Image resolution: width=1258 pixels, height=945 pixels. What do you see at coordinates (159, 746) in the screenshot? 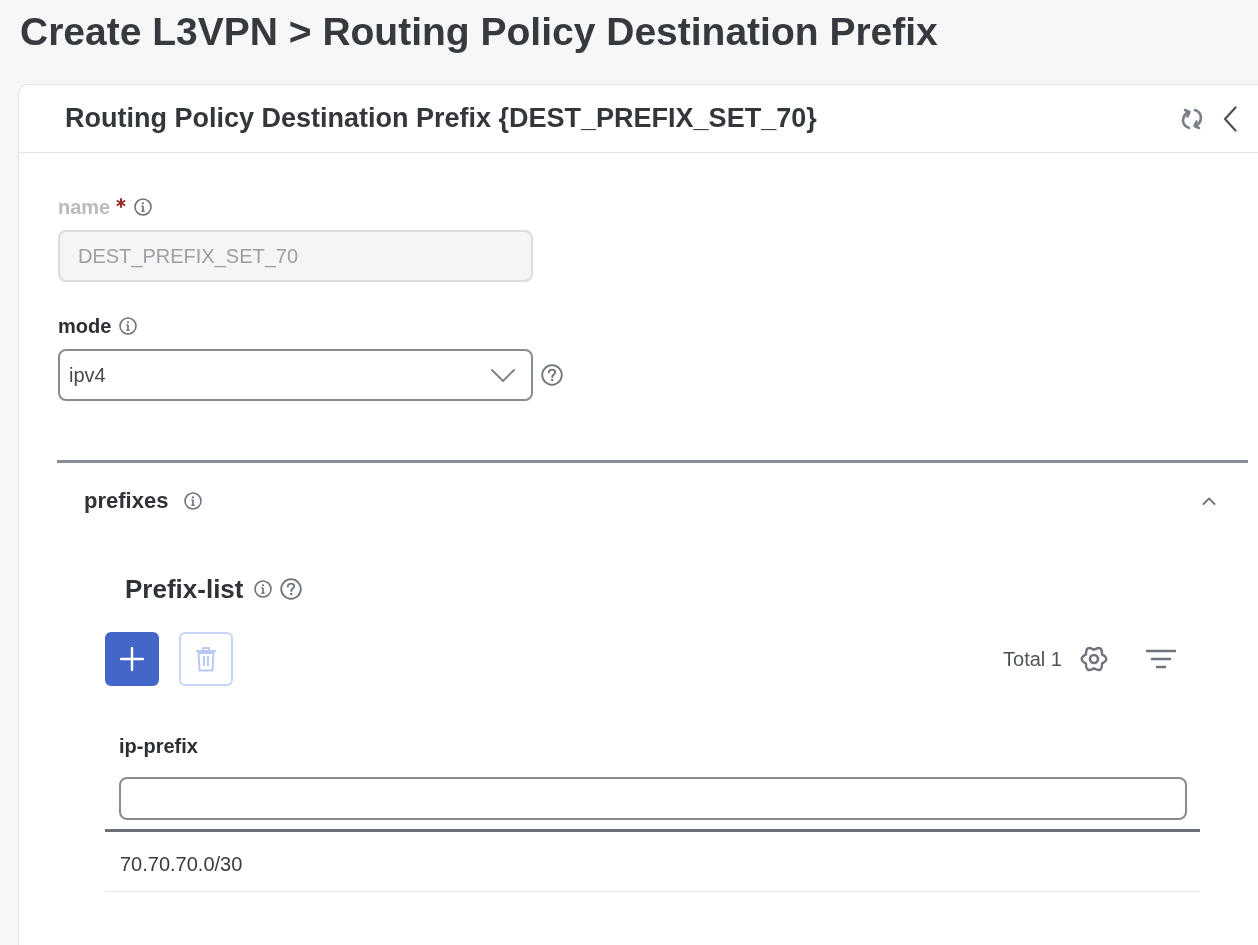
I see `column-header: ip-prefix` at bounding box center [159, 746].